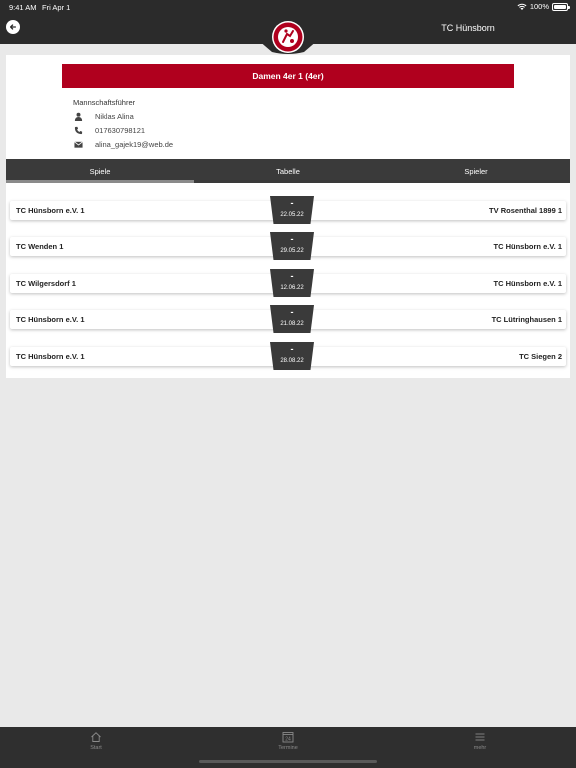  Describe the element at coordinates (288, 7) in the screenshot. I see `status-bar: 9:41 AM Fri Apr 1 100%` at that location.